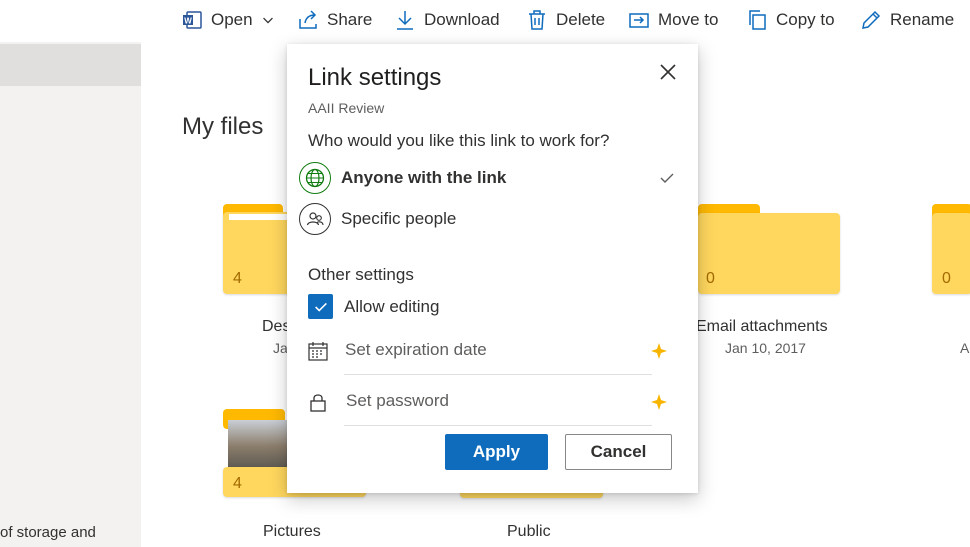  I want to click on option-anyone-with-link: Anyone with the link, so click(491, 178).